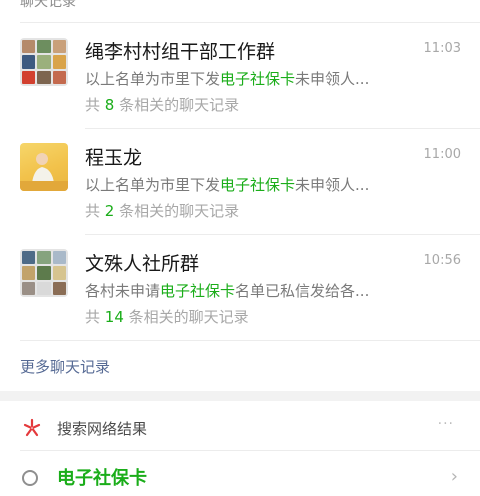  I want to click on web-search-label: 搜索网络结果, so click(102, 429).